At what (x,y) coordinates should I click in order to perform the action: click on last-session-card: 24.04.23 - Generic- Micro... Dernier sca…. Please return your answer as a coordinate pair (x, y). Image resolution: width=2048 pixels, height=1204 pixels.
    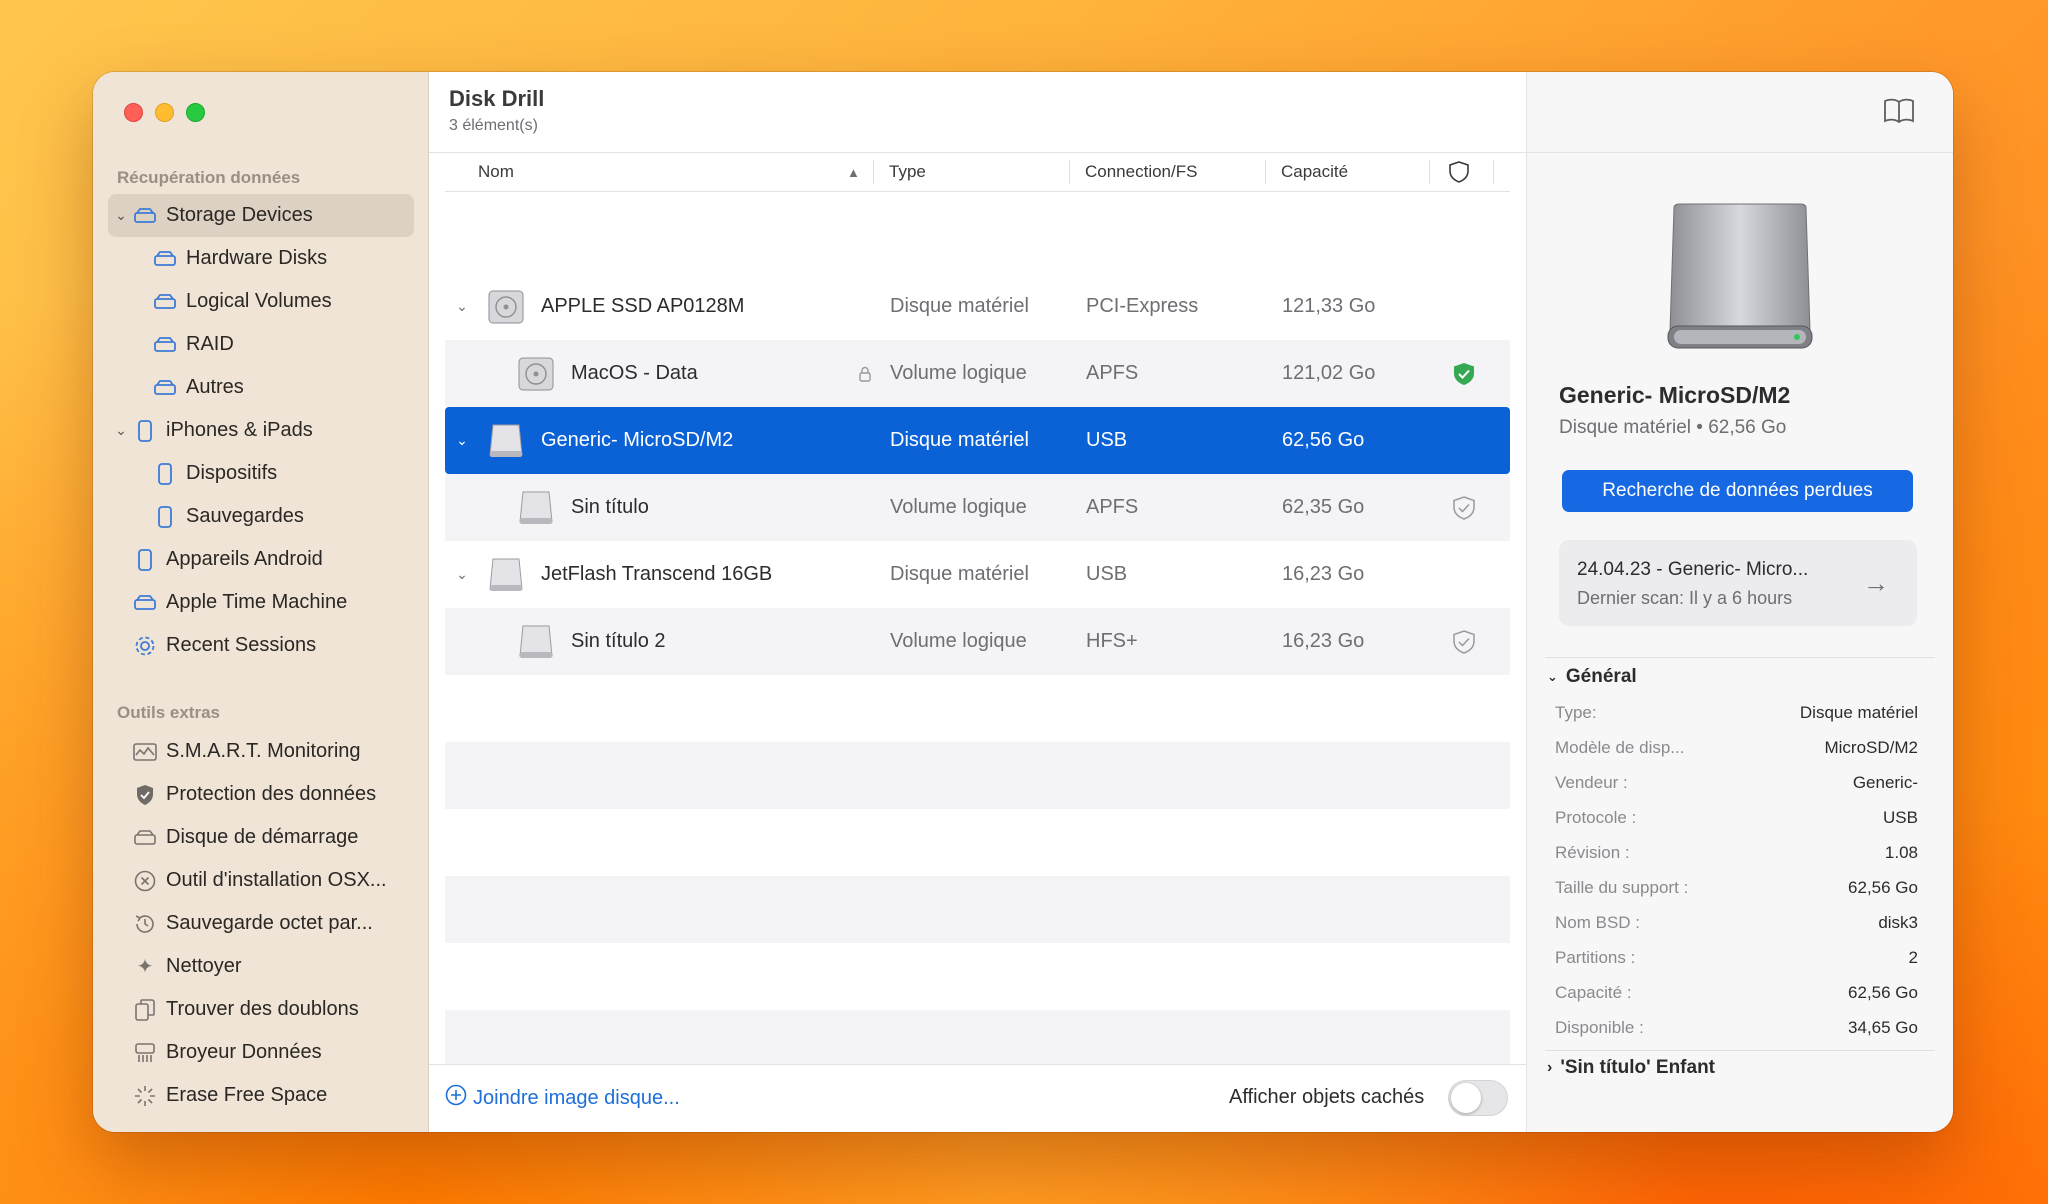
    Looking at the image, I should click on (1738, 583).